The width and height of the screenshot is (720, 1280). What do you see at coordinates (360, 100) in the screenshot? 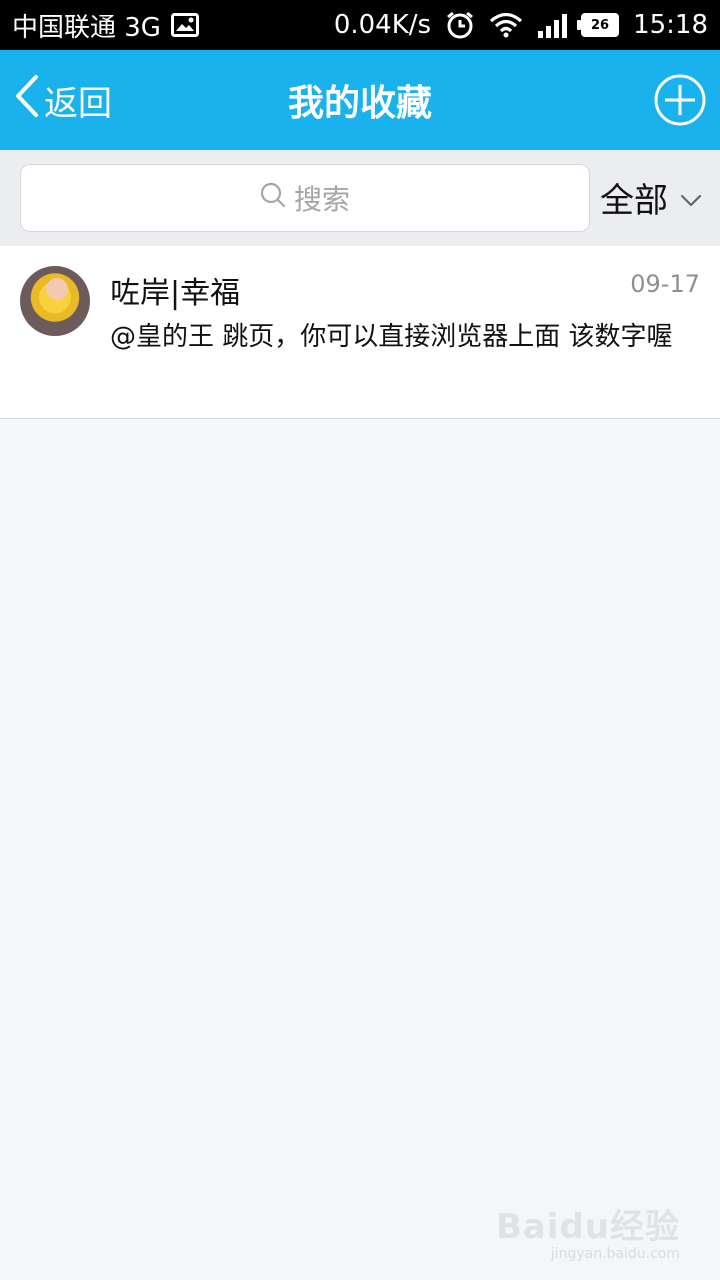
I see `nav-header: 返回 我的收藏` at bounding box center [360, 100].